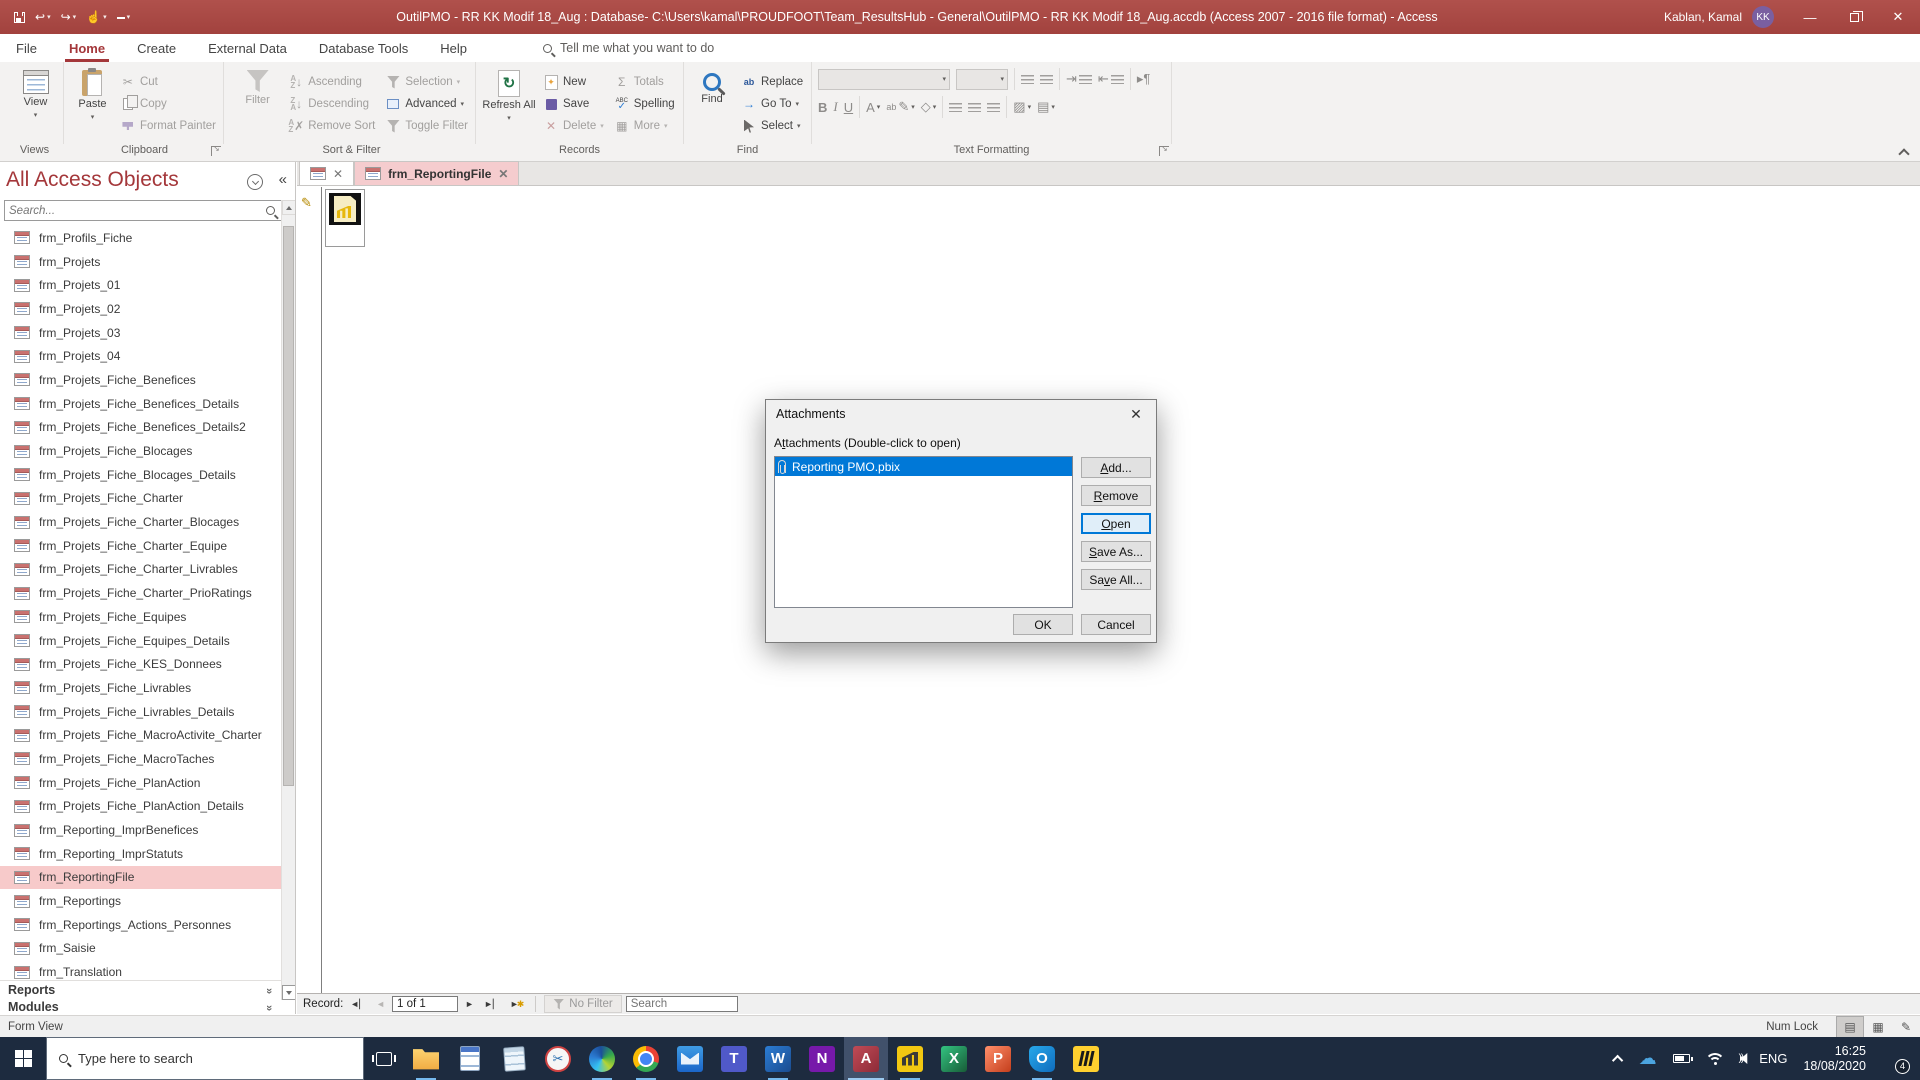 This screenshot has width=1920, height=1080. Describe the element at coordinates (1046, 79) in the screenshot. I see `numbering-button` at that location.